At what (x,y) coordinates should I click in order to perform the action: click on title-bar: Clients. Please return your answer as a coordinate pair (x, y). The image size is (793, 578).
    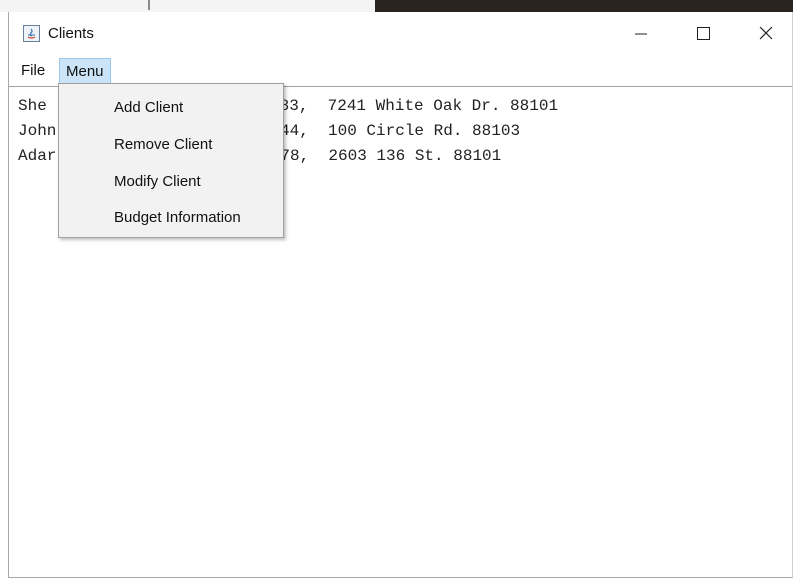
    Looking at the image, I should click on (400, 33).